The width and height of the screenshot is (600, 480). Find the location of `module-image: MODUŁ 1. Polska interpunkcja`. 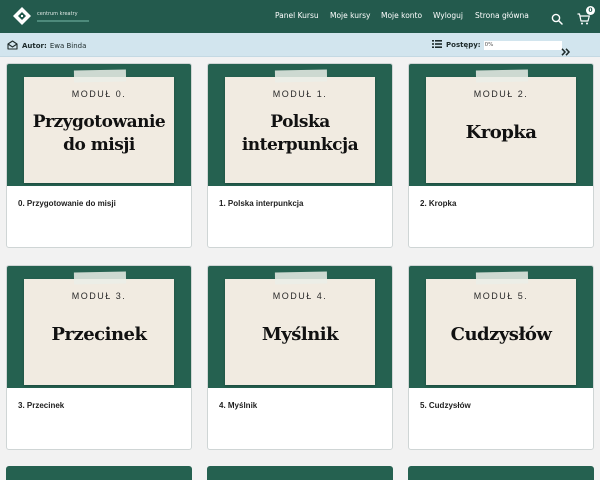

module-image: MODUŁ 1. Polska interpunkcja is located at coordinates (300, 125).